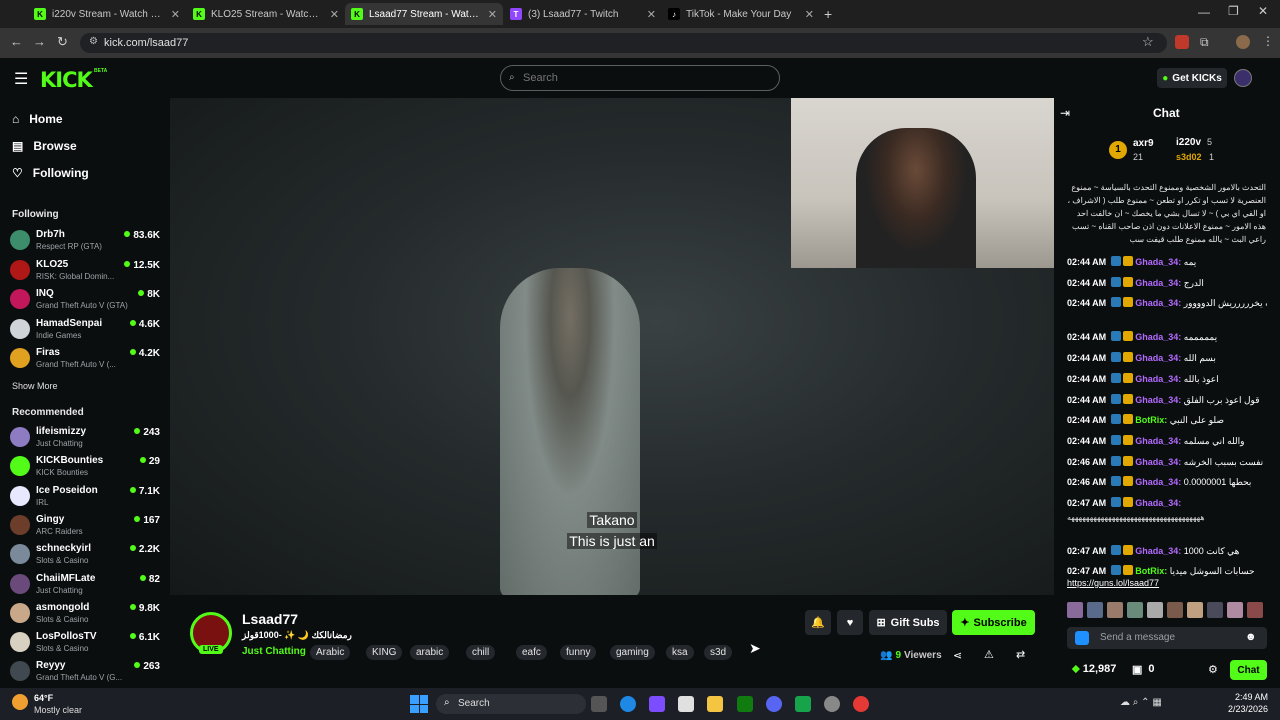 This screenshot has height=720, width=1280. I want to click on stream-tag: funny, so click(578, 652).